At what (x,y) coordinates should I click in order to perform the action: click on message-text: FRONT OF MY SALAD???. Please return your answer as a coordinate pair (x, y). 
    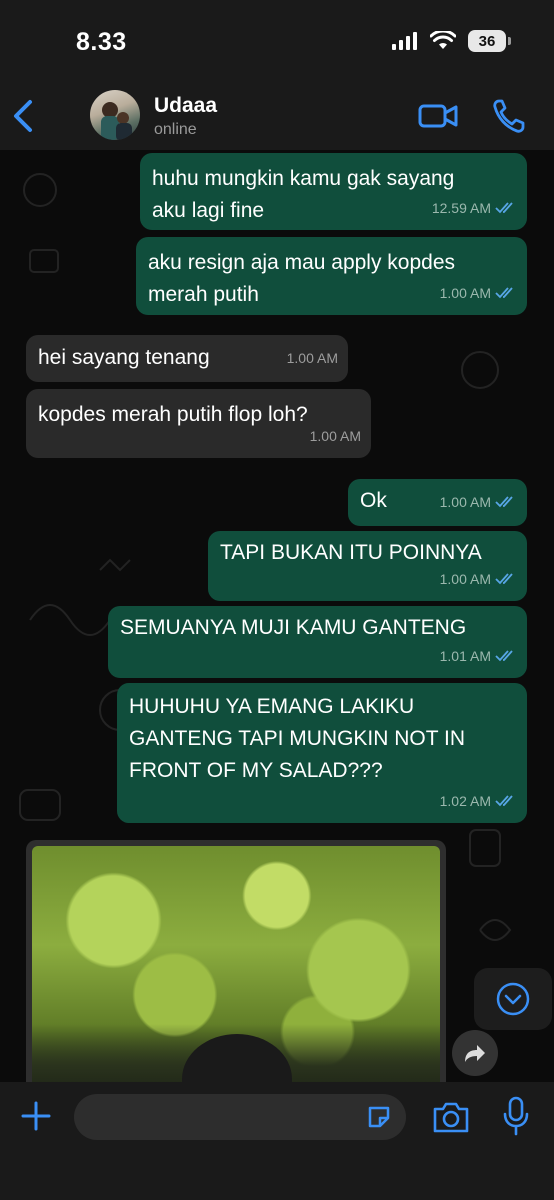
    Looking at the image, I should click on (256, 770).